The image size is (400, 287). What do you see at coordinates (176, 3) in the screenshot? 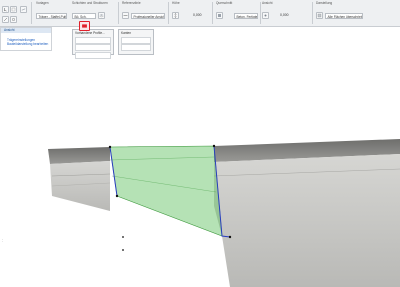
I see `group-label-height: Höhe` at bounding box center [176, 3].